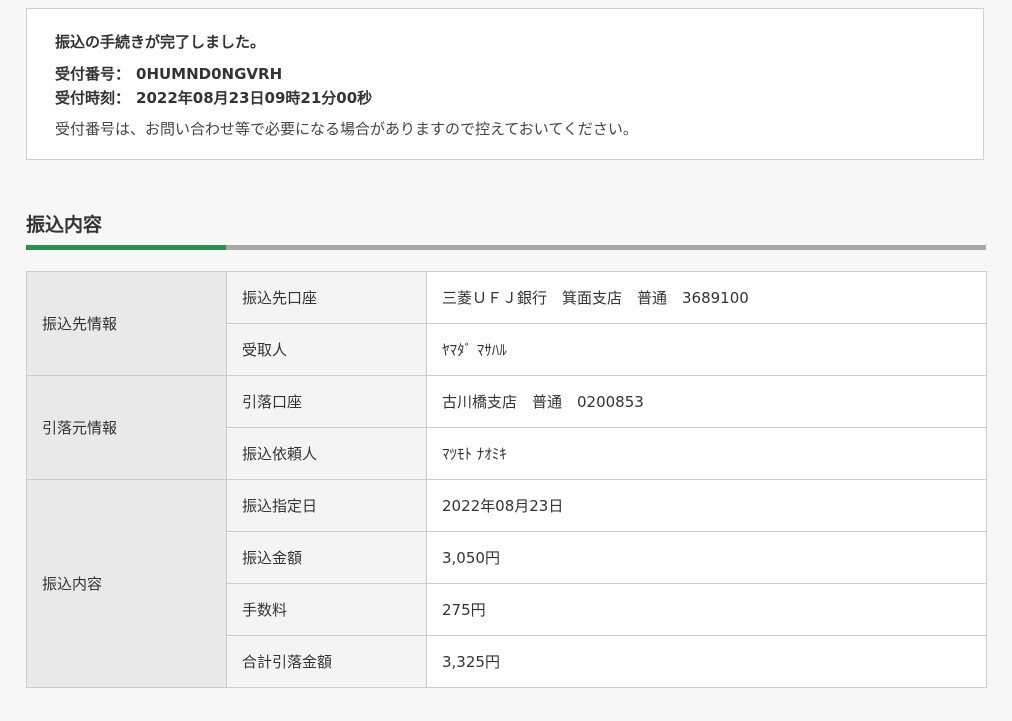  What do you see at coordinates (346, 129) in the screenshot?
I see `receipt-note: 受付番号は、お問い合わせ等で必要になる場合がありますので控えておいてください。` at bounding box center [346, 129].